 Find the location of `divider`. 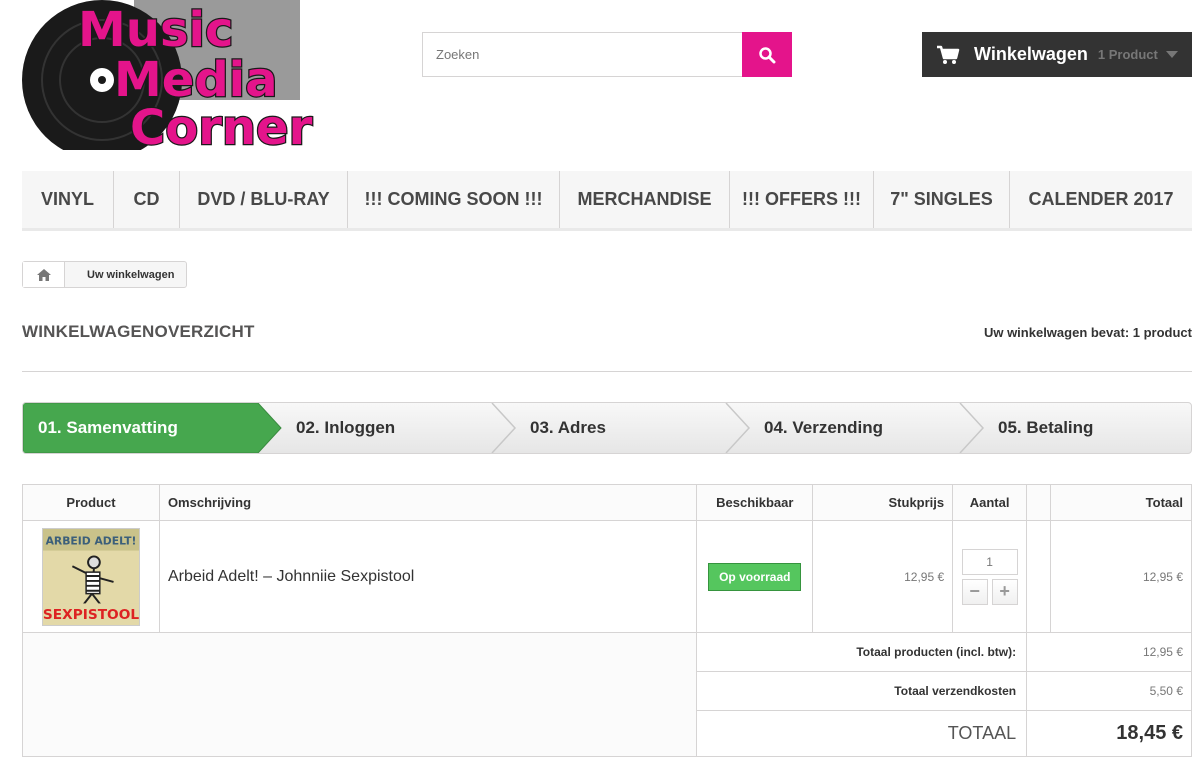

divider is located at coordinates (607, 371).